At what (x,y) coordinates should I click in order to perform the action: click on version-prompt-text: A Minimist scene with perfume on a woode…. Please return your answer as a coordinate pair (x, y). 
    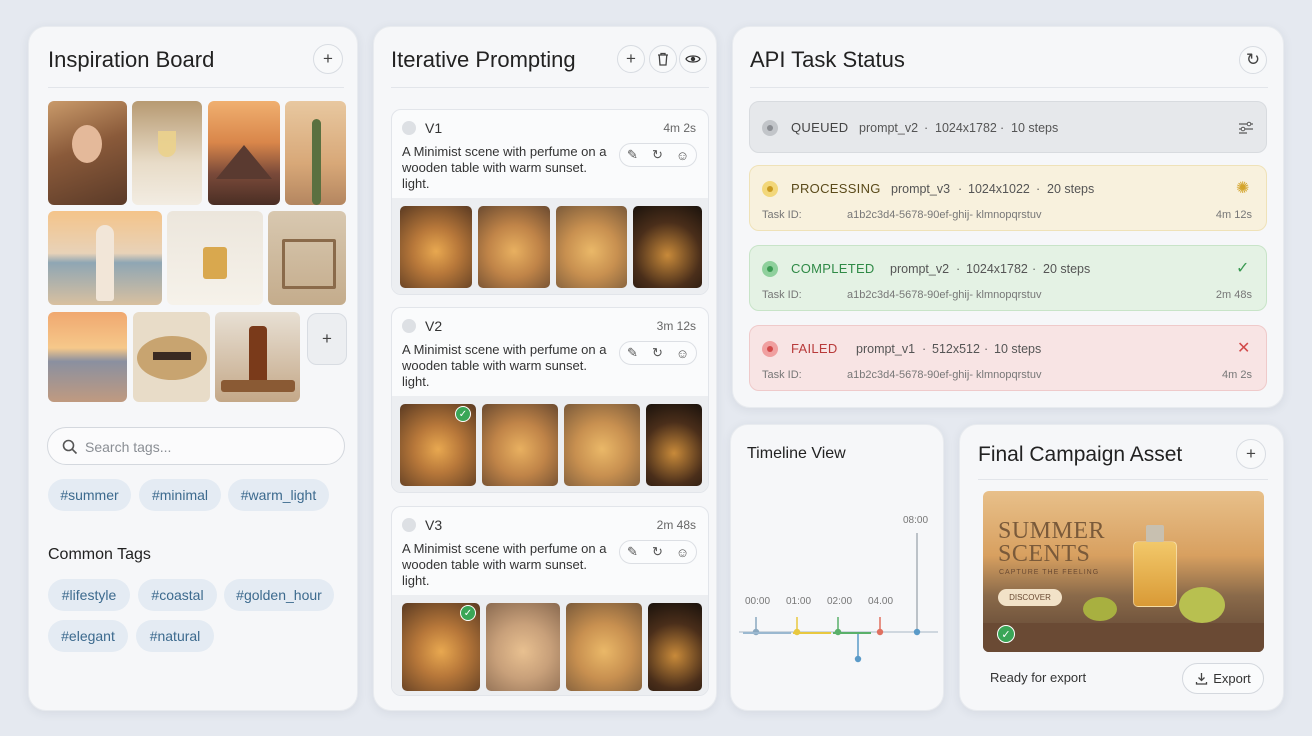
    Looking at the image, I should click on (504, 167).